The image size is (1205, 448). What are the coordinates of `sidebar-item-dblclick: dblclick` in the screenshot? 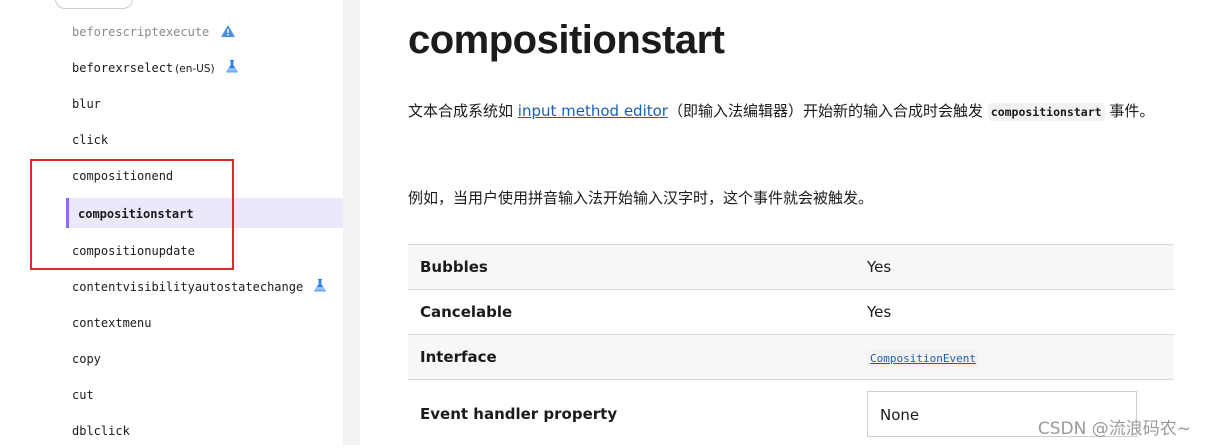 It's located at (101, 431).